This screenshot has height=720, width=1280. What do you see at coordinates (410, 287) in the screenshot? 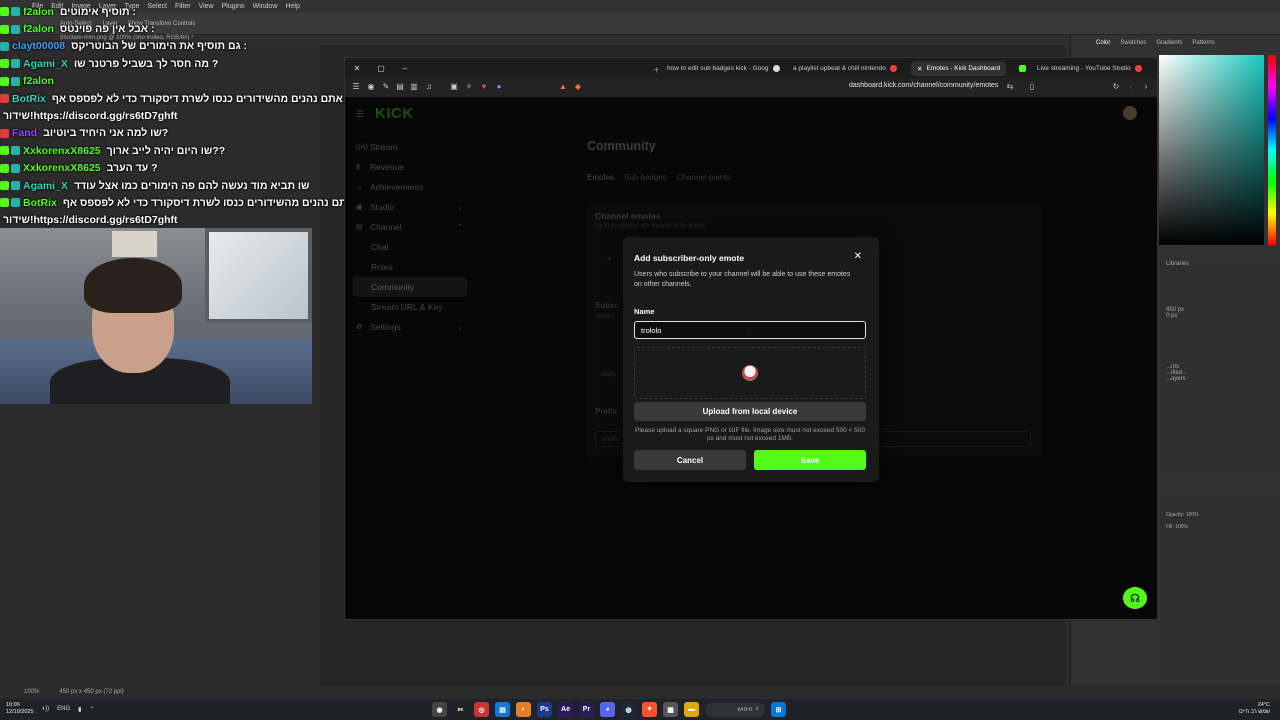
I see `sidebar-item-community: Community` at bounding box center [410, 287].